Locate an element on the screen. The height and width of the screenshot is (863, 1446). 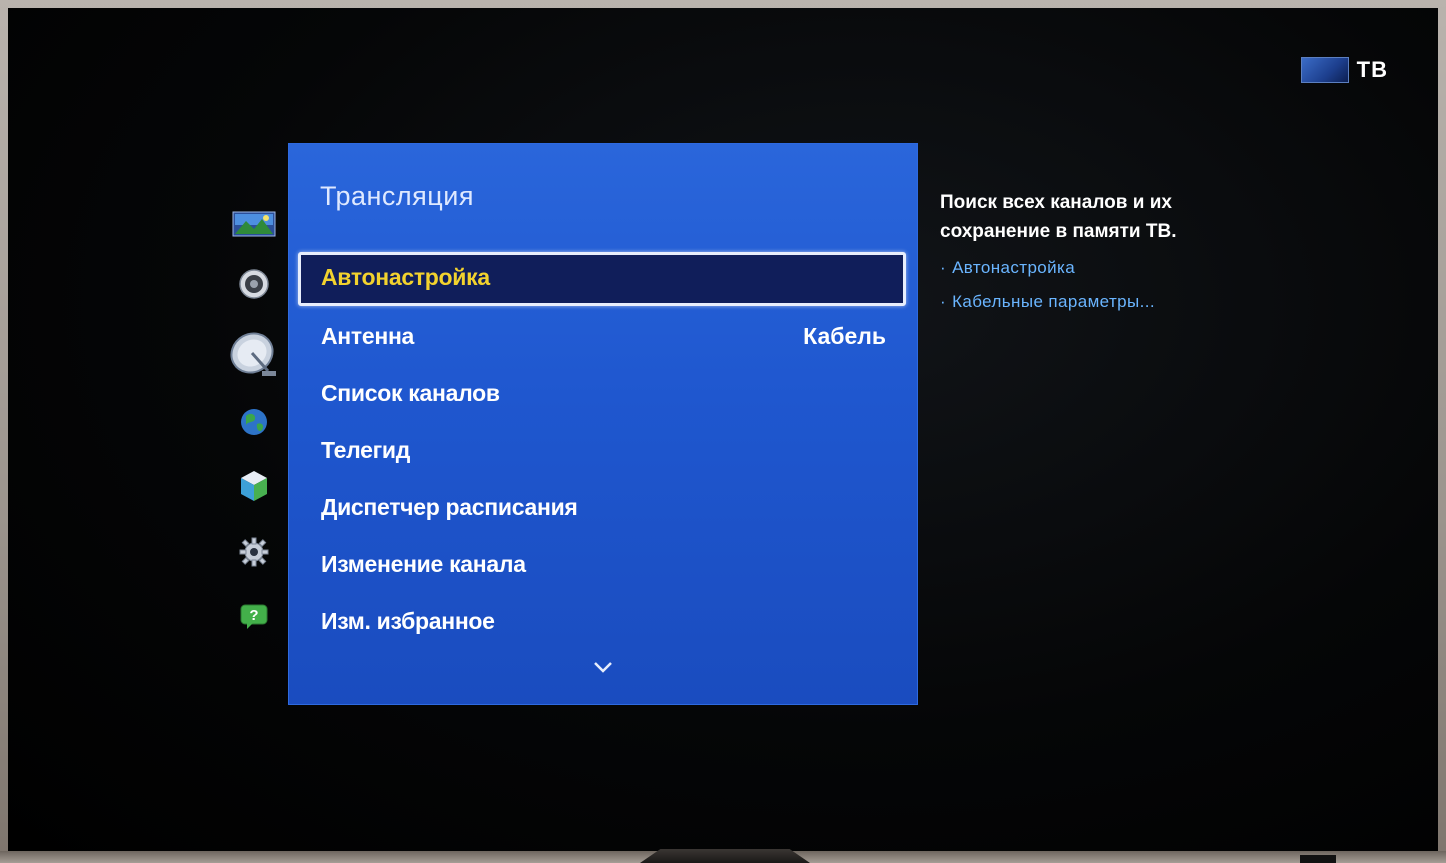
source-indicator: ТВ is located at coordinates (1344, 70).